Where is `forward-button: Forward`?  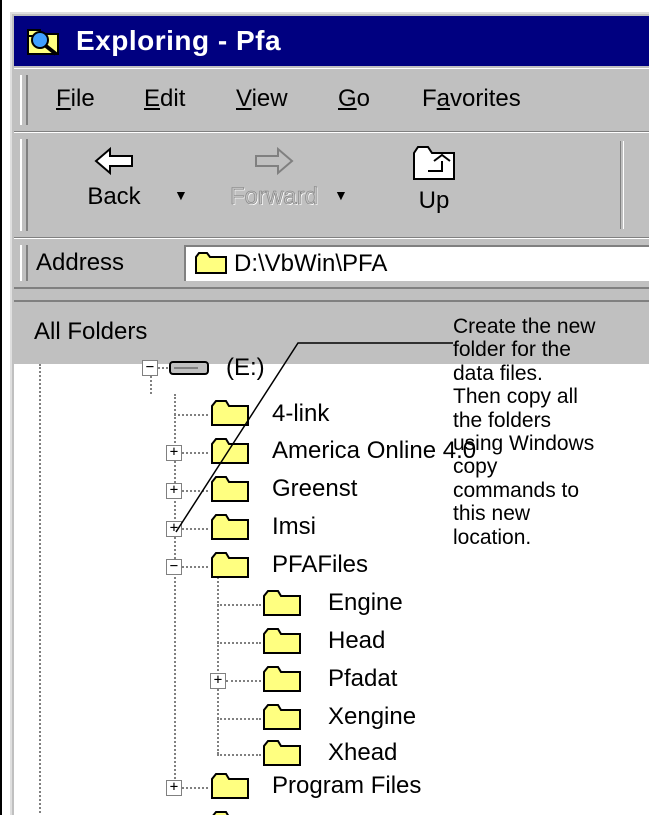
forward-button: Forward is located at coordinates (274, 185).